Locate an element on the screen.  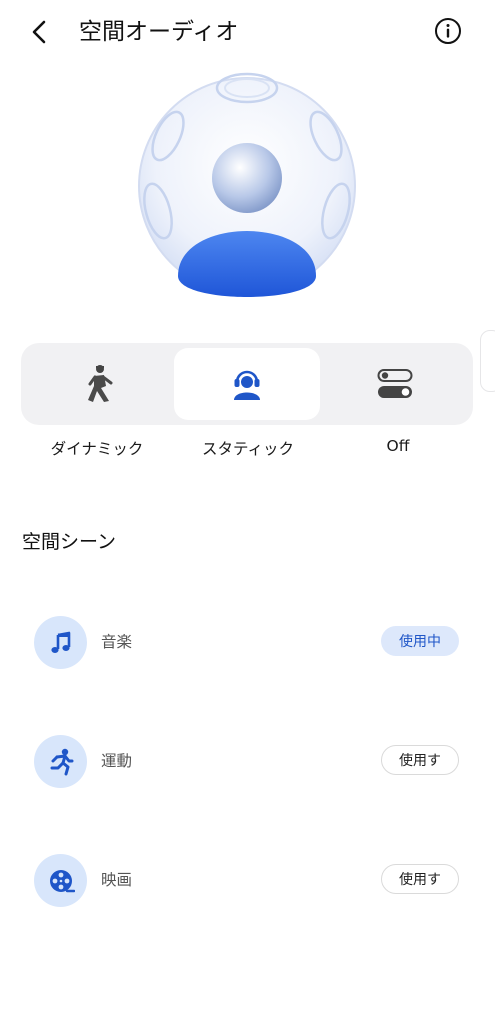
scene-label: 音楽 is located at coordinates (117, 642).